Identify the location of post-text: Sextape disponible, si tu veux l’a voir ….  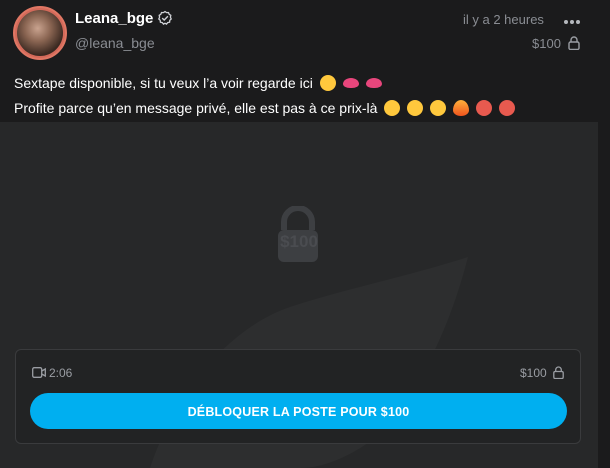
(309, 96).